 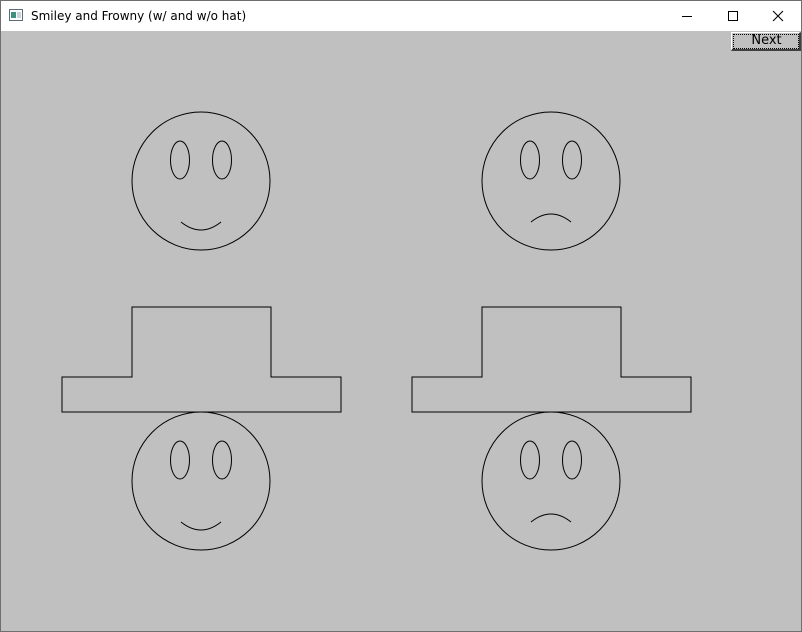 I want to click on maximize-button, so click(x=733, y=16).